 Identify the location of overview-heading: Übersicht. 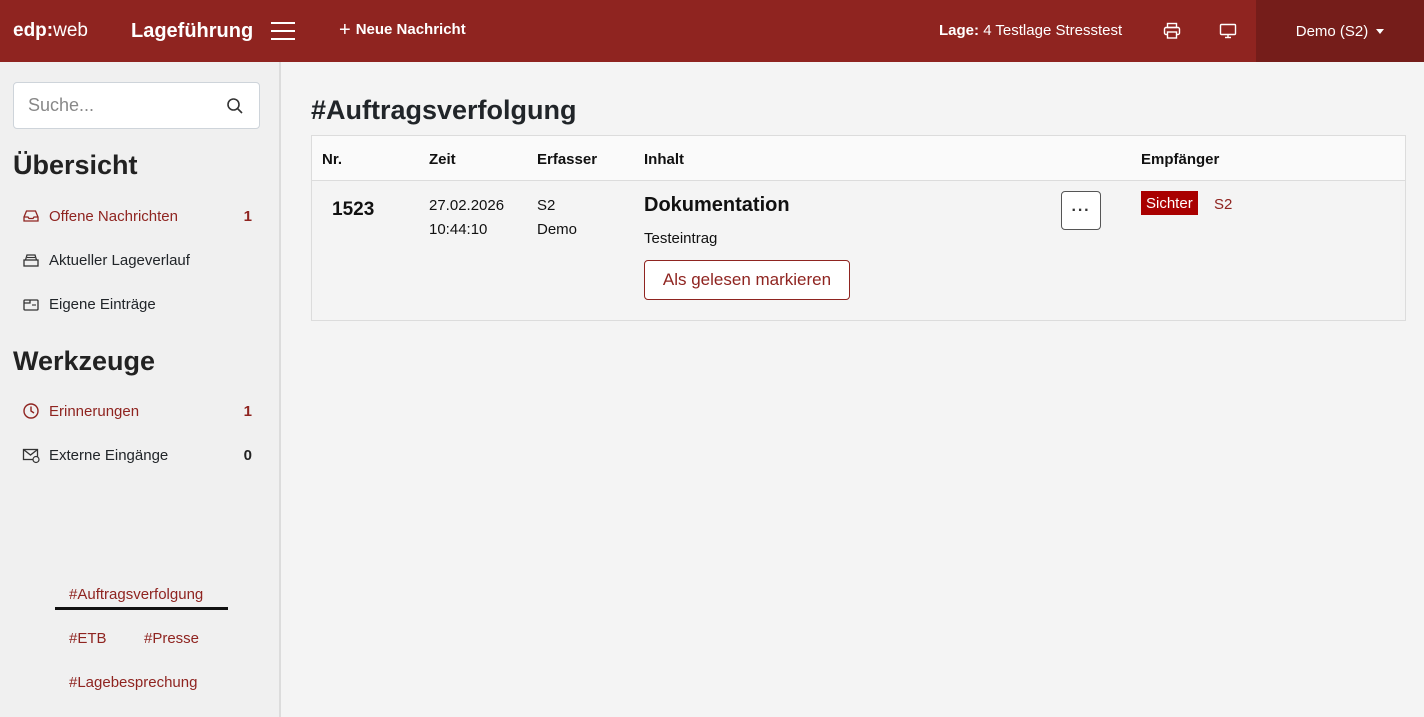
(75, 165).